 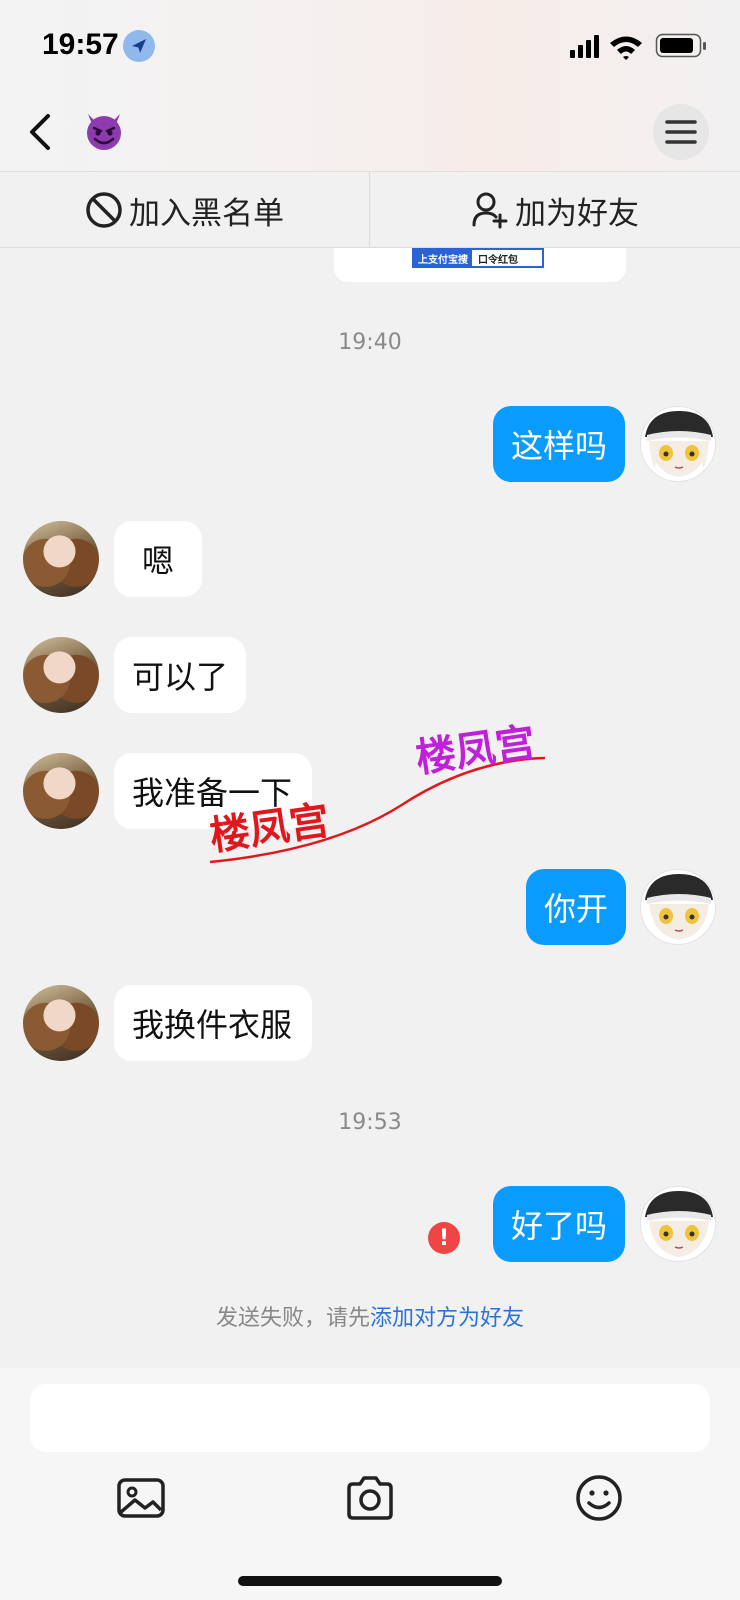 What do you see at coordinates (370, 132) in the screenshot?
I see `nav-bar` at bounding box center [370, 132].